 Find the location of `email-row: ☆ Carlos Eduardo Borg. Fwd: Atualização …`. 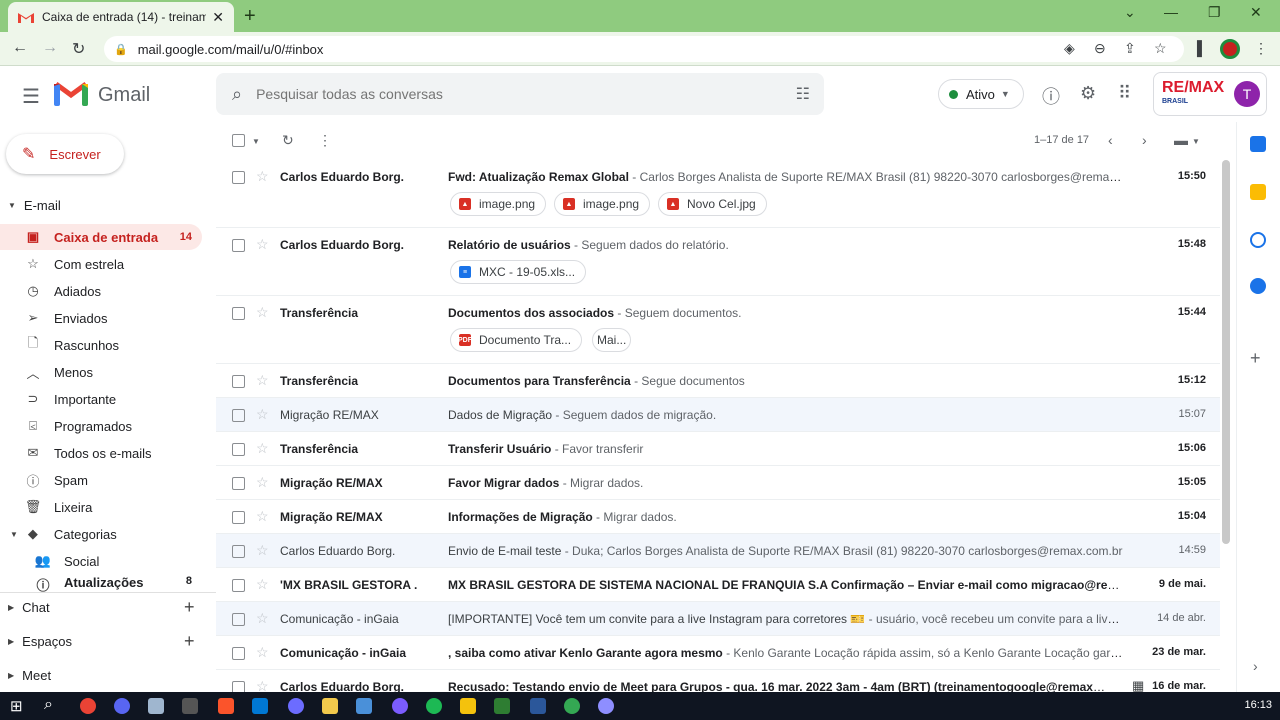

email-row: ☆ Carlos Eduardo Borg. Fwd: Atualização … is located at coordinates (718, 194).